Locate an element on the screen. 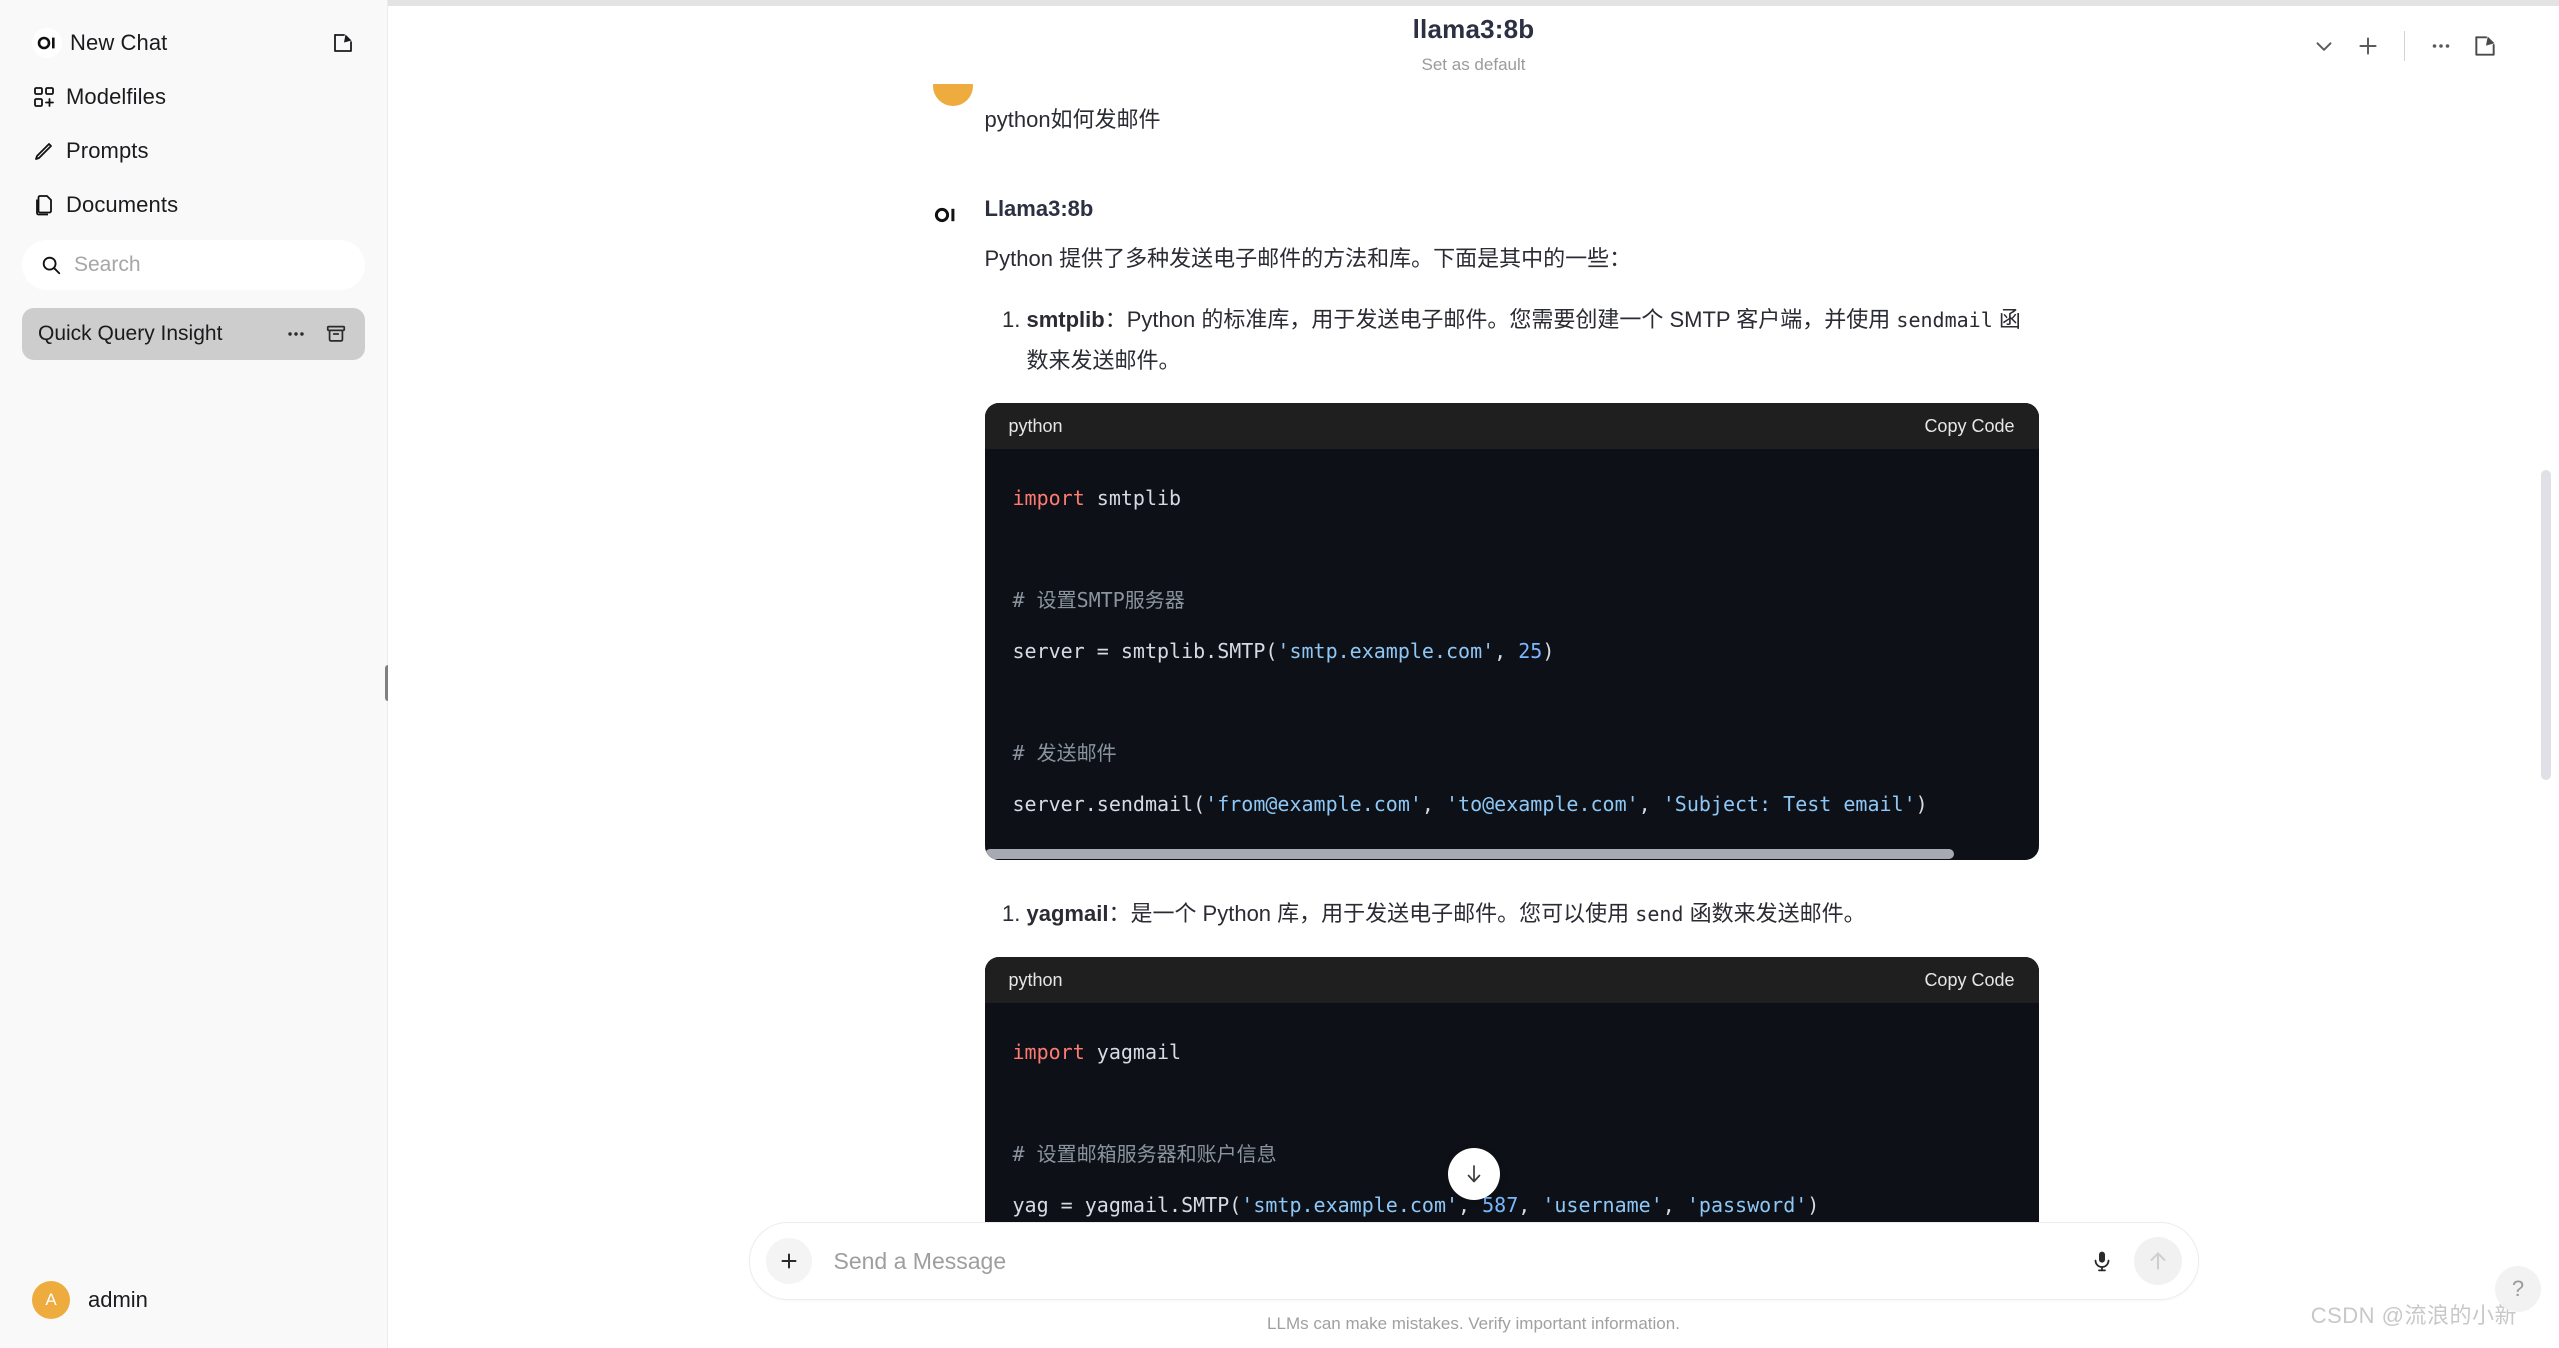  search-icon is located at coordinates (51, 265).